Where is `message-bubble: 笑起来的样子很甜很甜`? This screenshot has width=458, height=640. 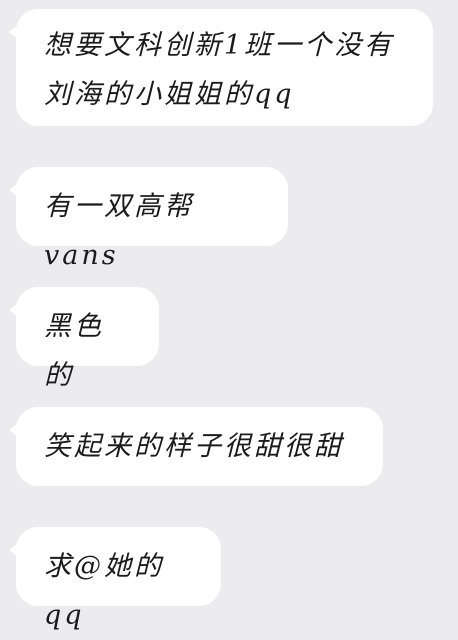
message-bubble: 笑起来的样子很甜很甜 is located at coordinates (196, 446).